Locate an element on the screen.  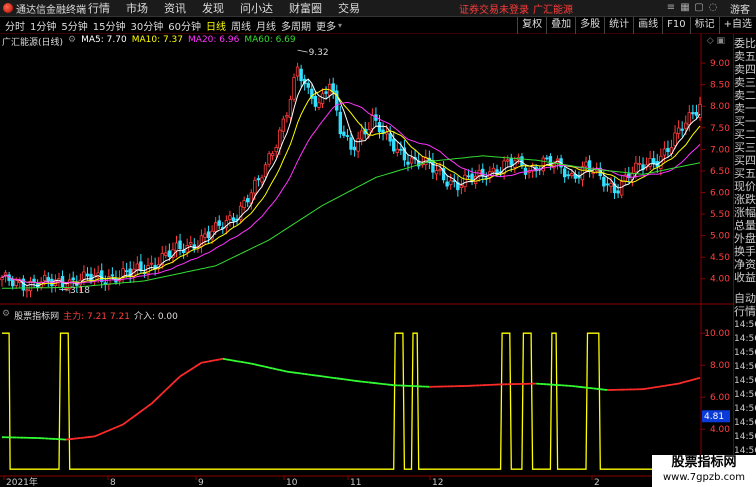
user-icon: ◌ is located at coordinates (713, 8).